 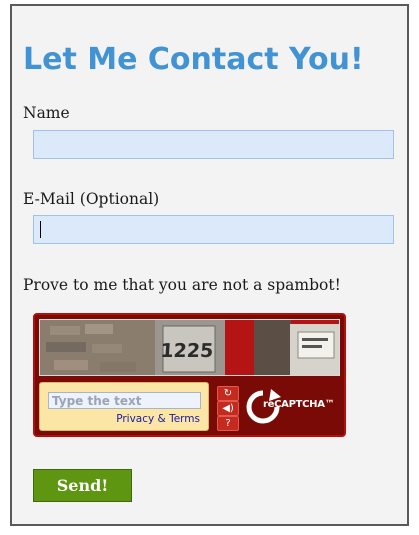 What do you see at coordinates (40, 229) in the screenshot?
I see `text-cursor` at bounding box center [40, 229].